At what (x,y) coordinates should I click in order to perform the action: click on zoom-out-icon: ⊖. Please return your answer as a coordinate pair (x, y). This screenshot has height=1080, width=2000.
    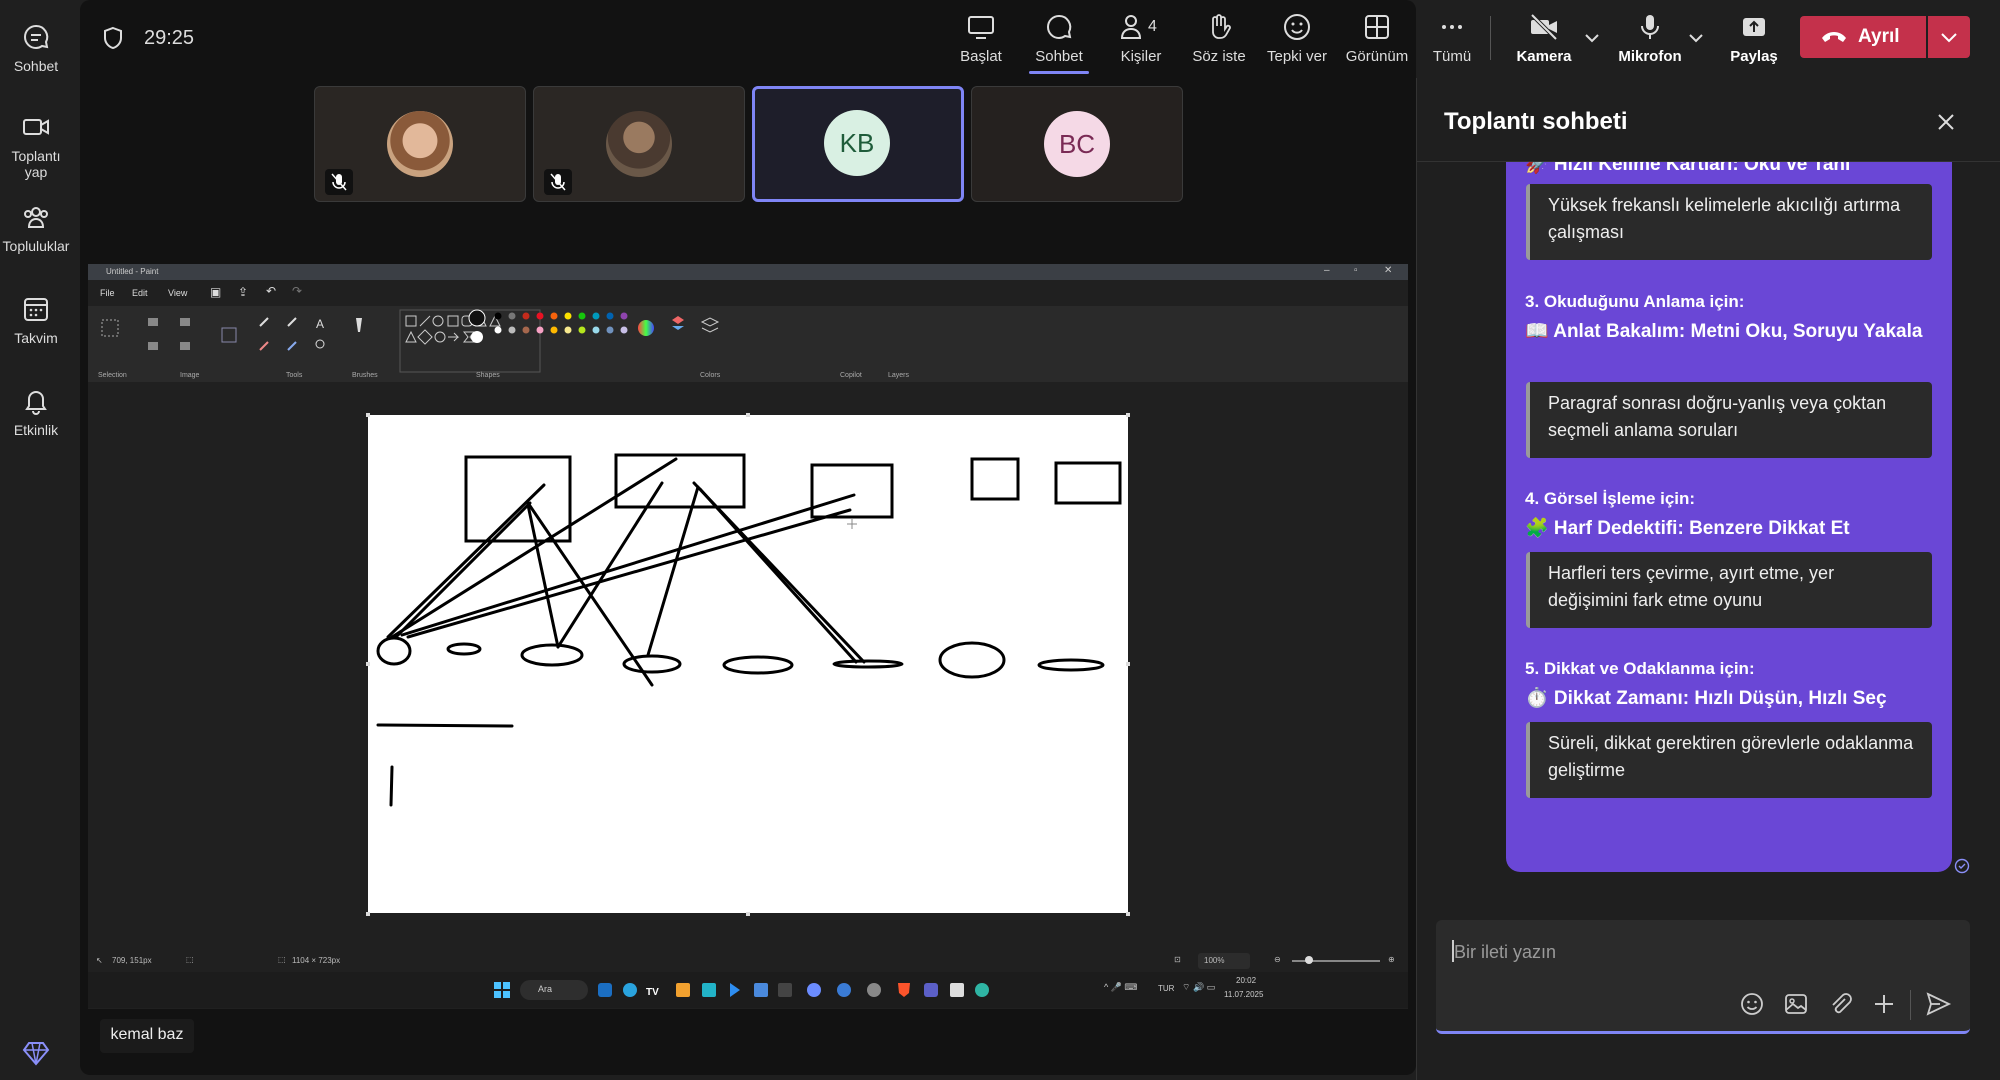
    Looking at the image, I should click on (1277, 959).